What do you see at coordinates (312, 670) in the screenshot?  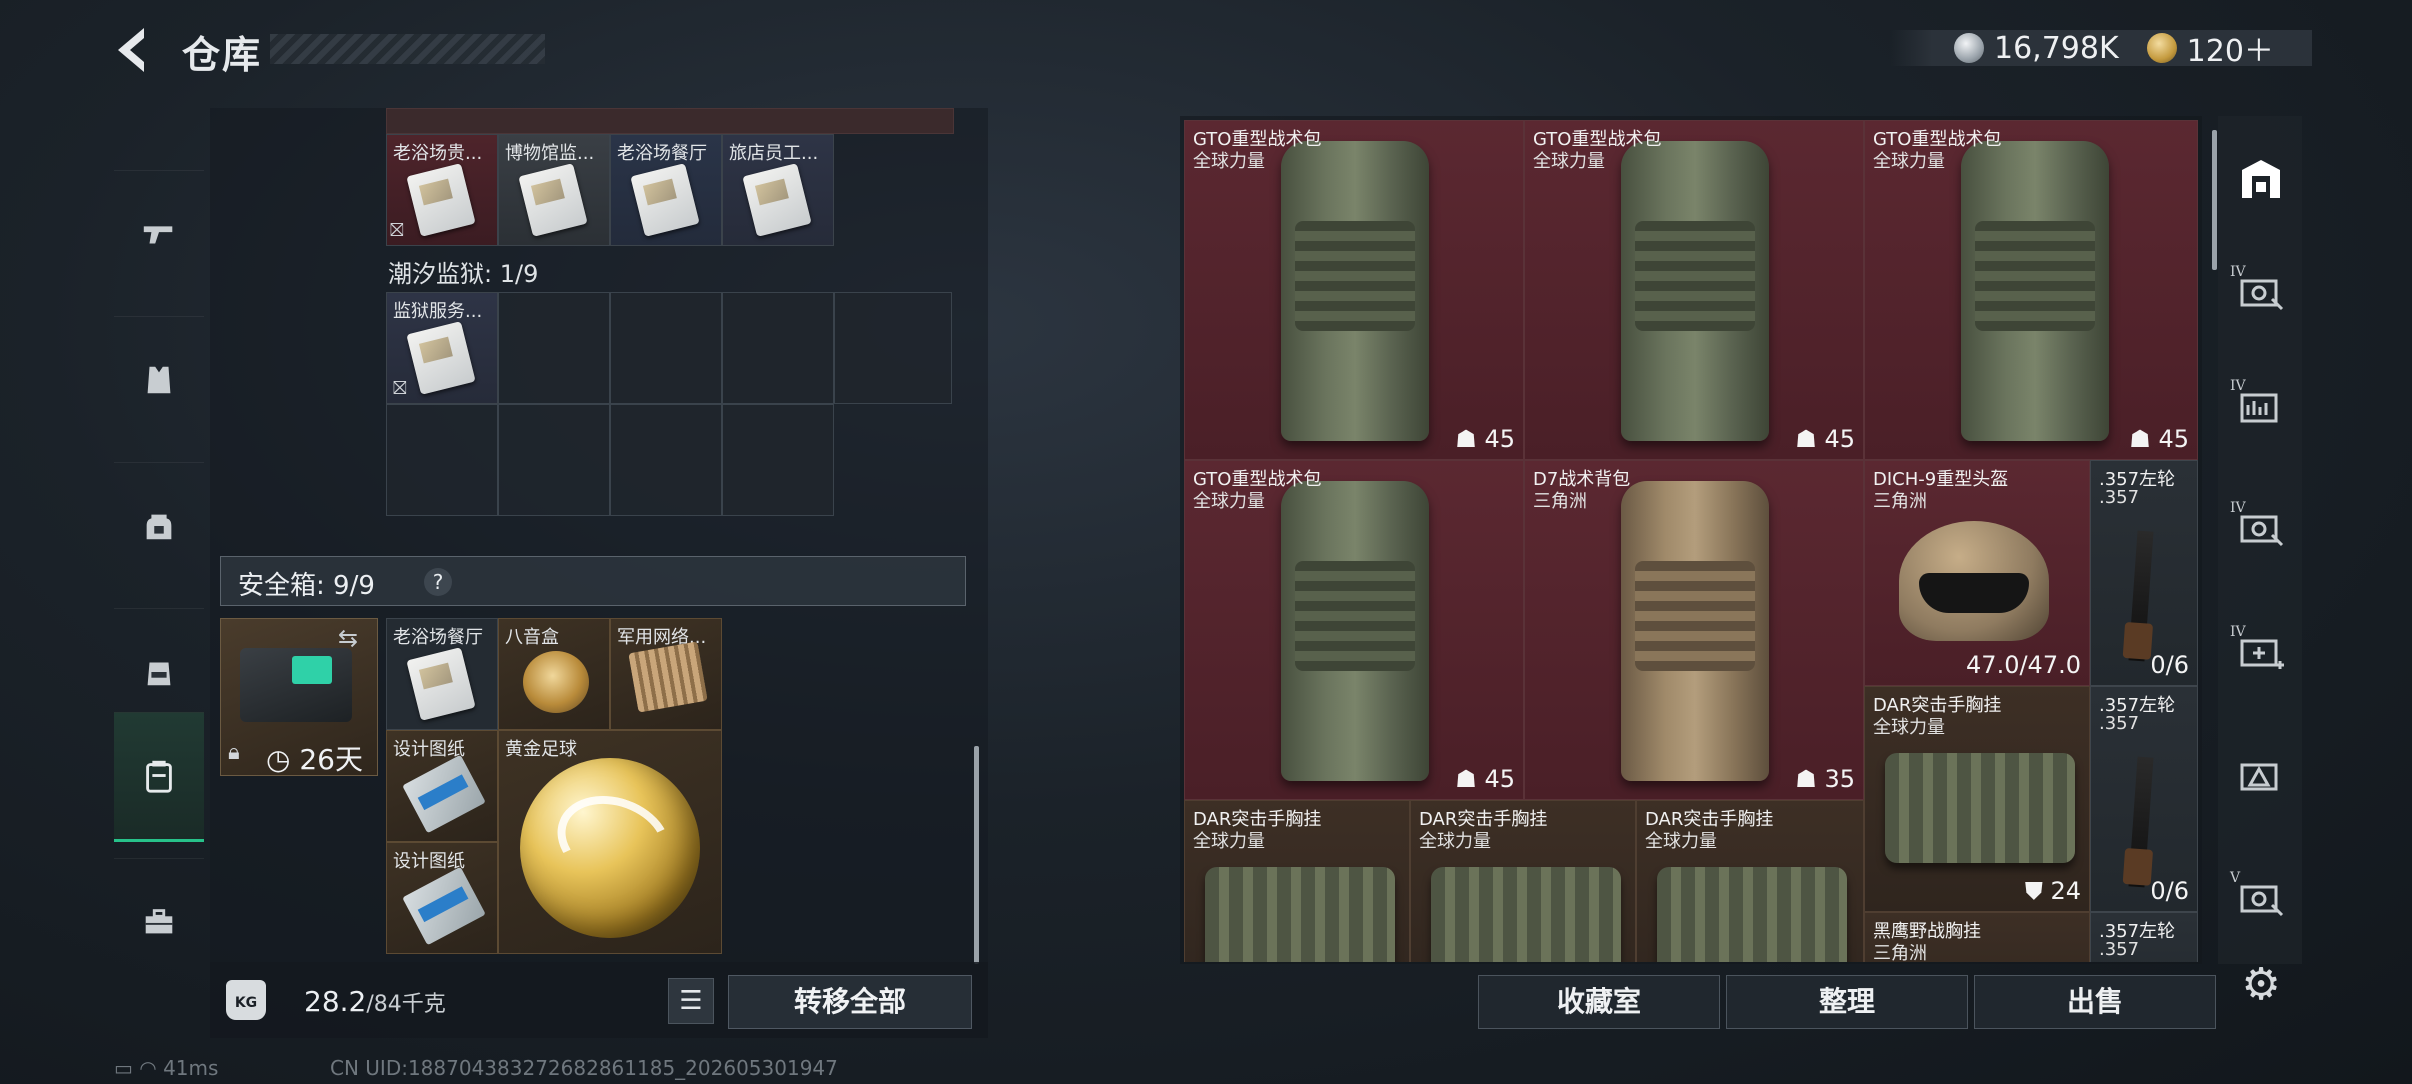 I see `safe-case-accent` at bounding box center [312, 670].